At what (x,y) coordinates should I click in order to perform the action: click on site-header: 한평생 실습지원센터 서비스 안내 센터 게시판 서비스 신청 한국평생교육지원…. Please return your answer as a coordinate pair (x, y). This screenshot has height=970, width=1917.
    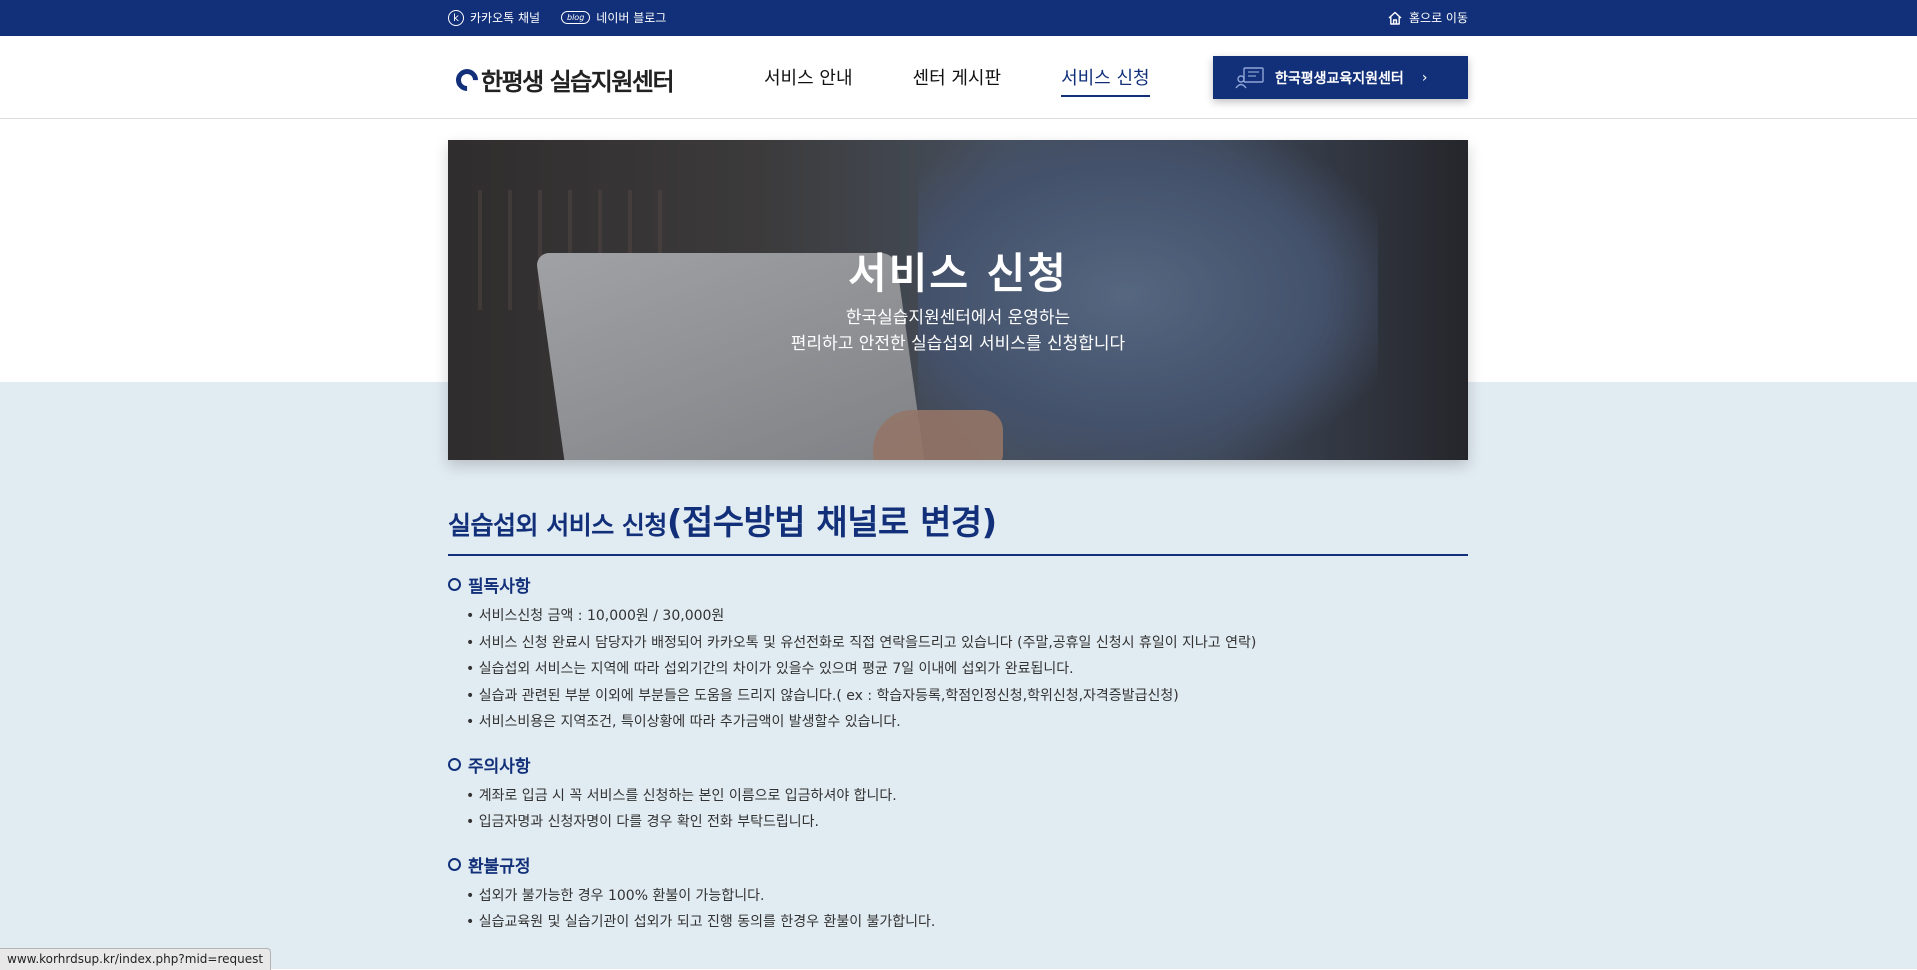
    Looking at the image, I should click on (958, 77).